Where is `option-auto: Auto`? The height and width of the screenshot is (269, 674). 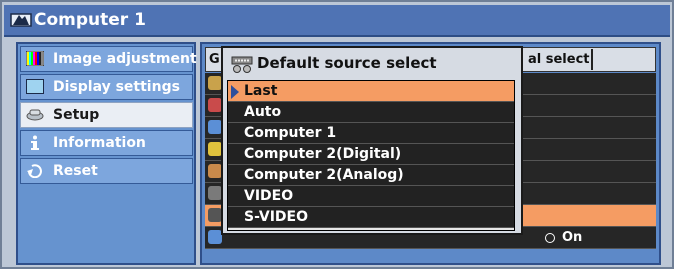 option-auto: Auto is located at coordinates (371, 112).